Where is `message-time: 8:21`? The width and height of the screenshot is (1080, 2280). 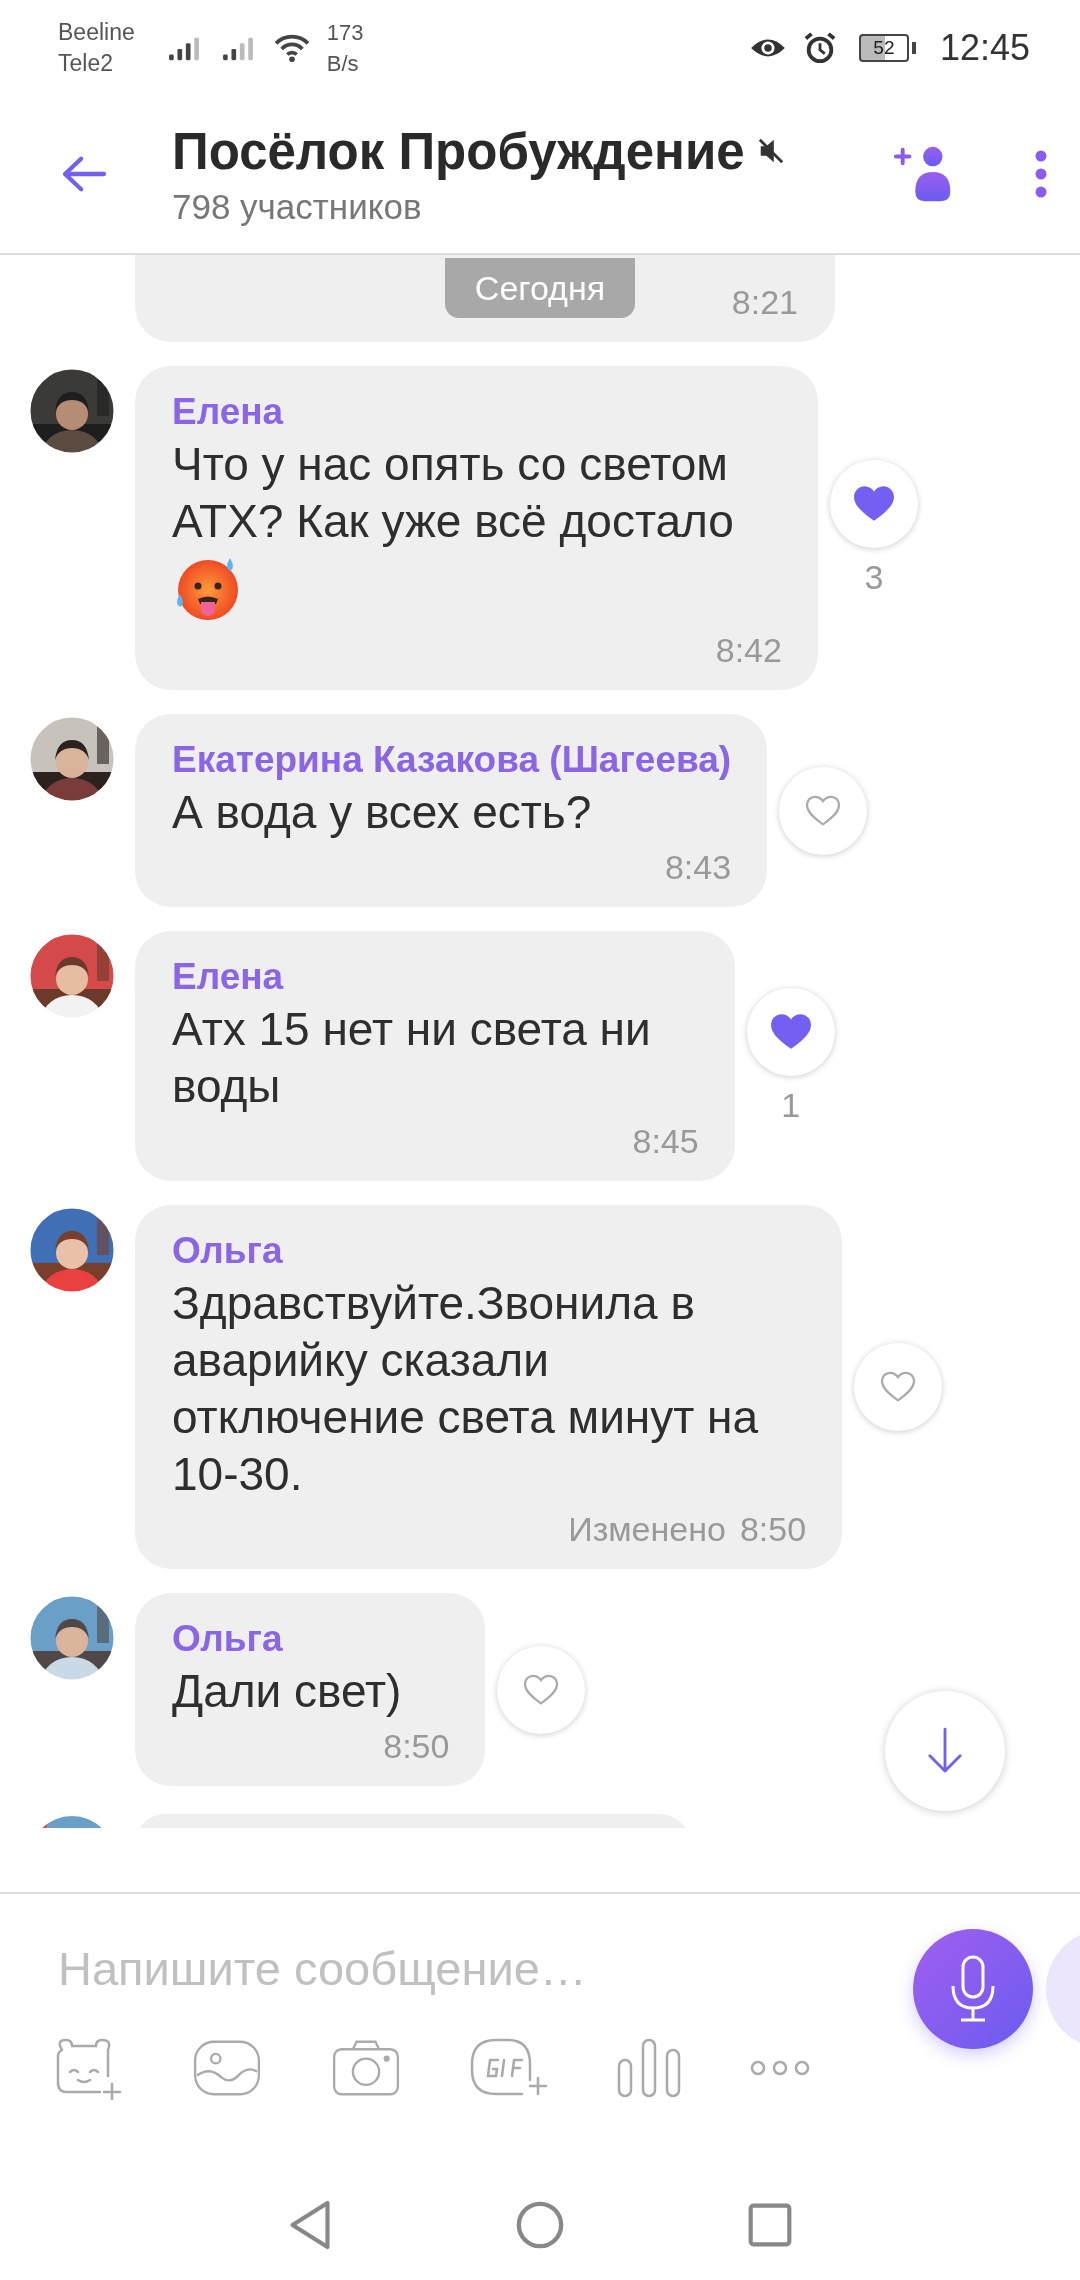
message-time: 8:21 is located at coordinates (764, 302).